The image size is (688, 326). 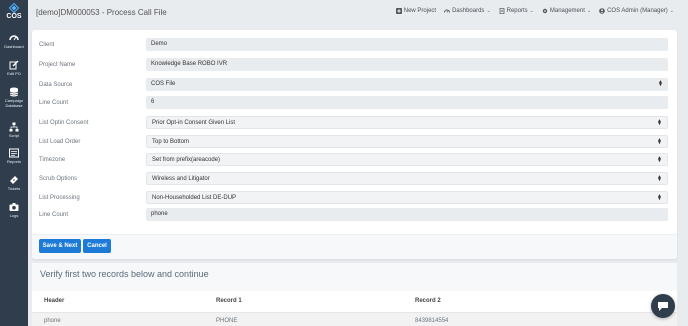 I want to click on form-row-project-name: Project Name Knowledge Base ROBO IVR, so click(x=354, y=65).